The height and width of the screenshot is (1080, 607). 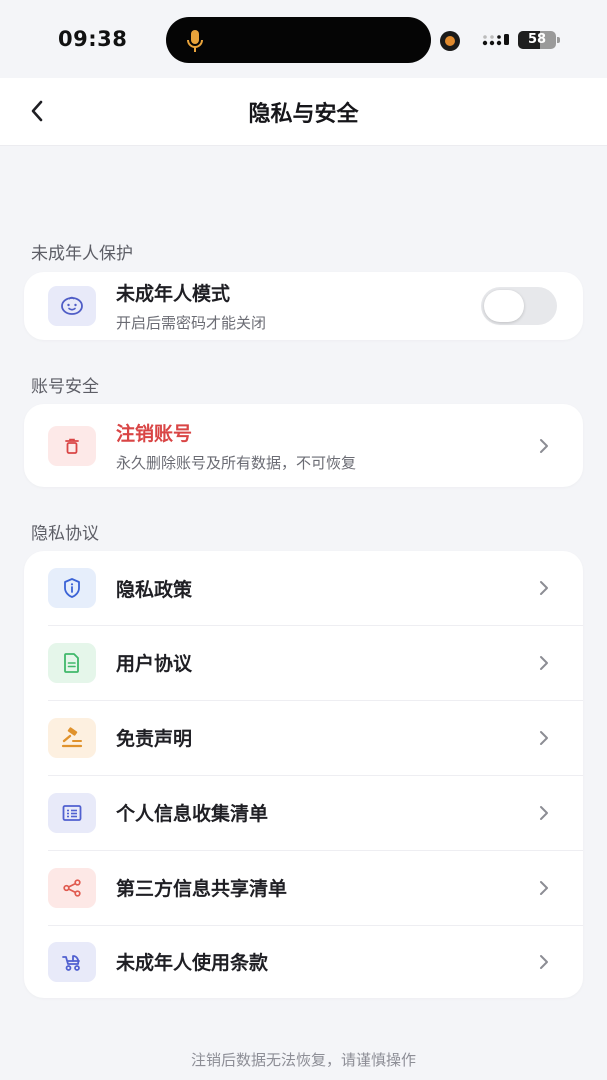 What do you see at coordinates (303, 1060) in the screenshot?
I see `footer-warning-note: 注销后数据无法恢复，请谨慎操作` at bounding box center [303, 1060].